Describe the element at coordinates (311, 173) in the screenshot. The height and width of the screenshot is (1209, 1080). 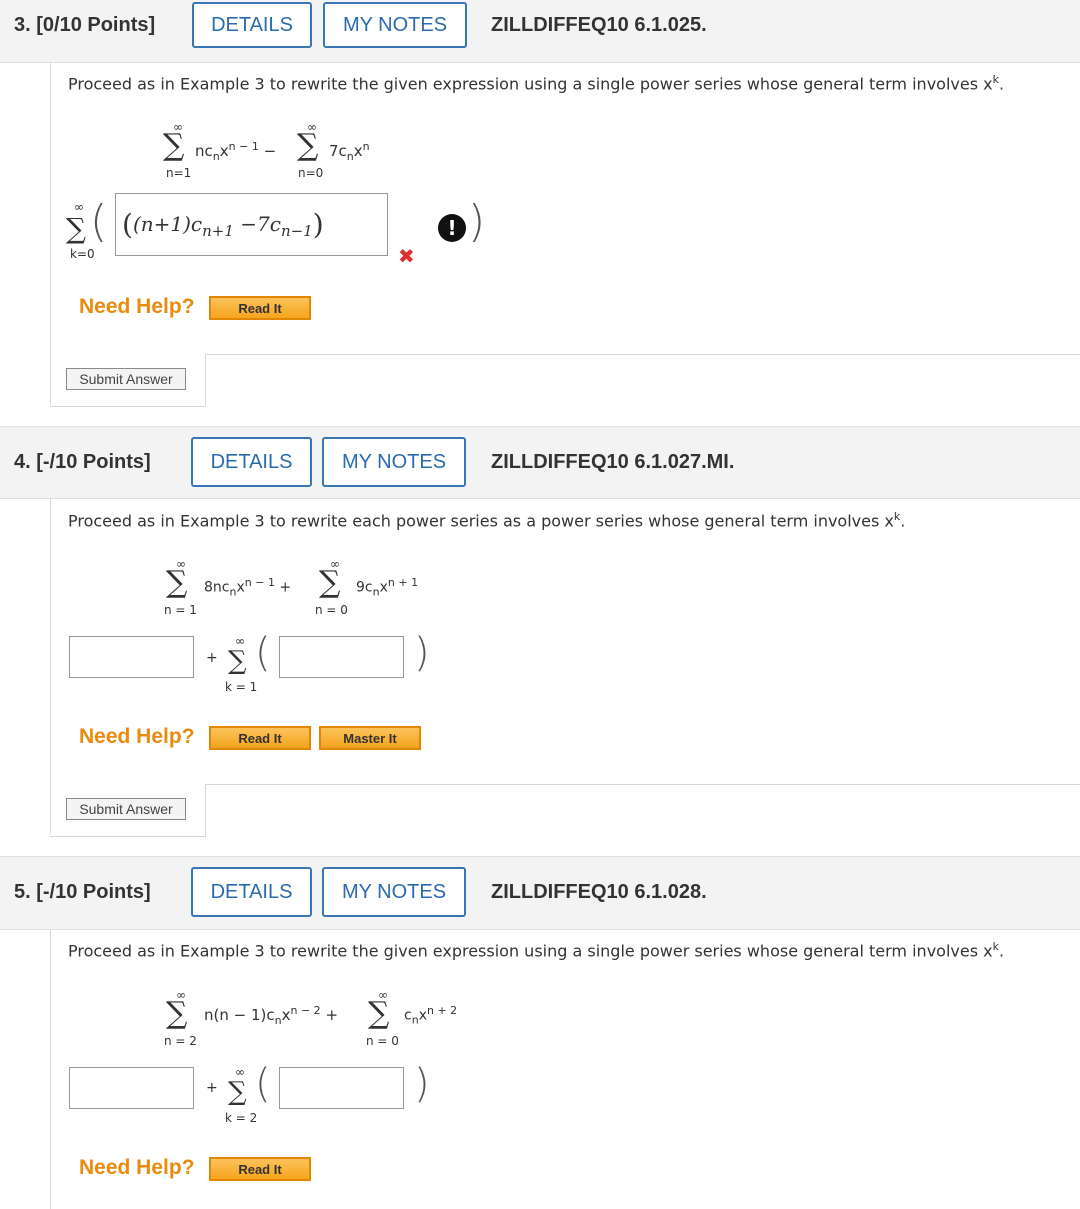
I see `sum-lower-limit: n=0` at that location.